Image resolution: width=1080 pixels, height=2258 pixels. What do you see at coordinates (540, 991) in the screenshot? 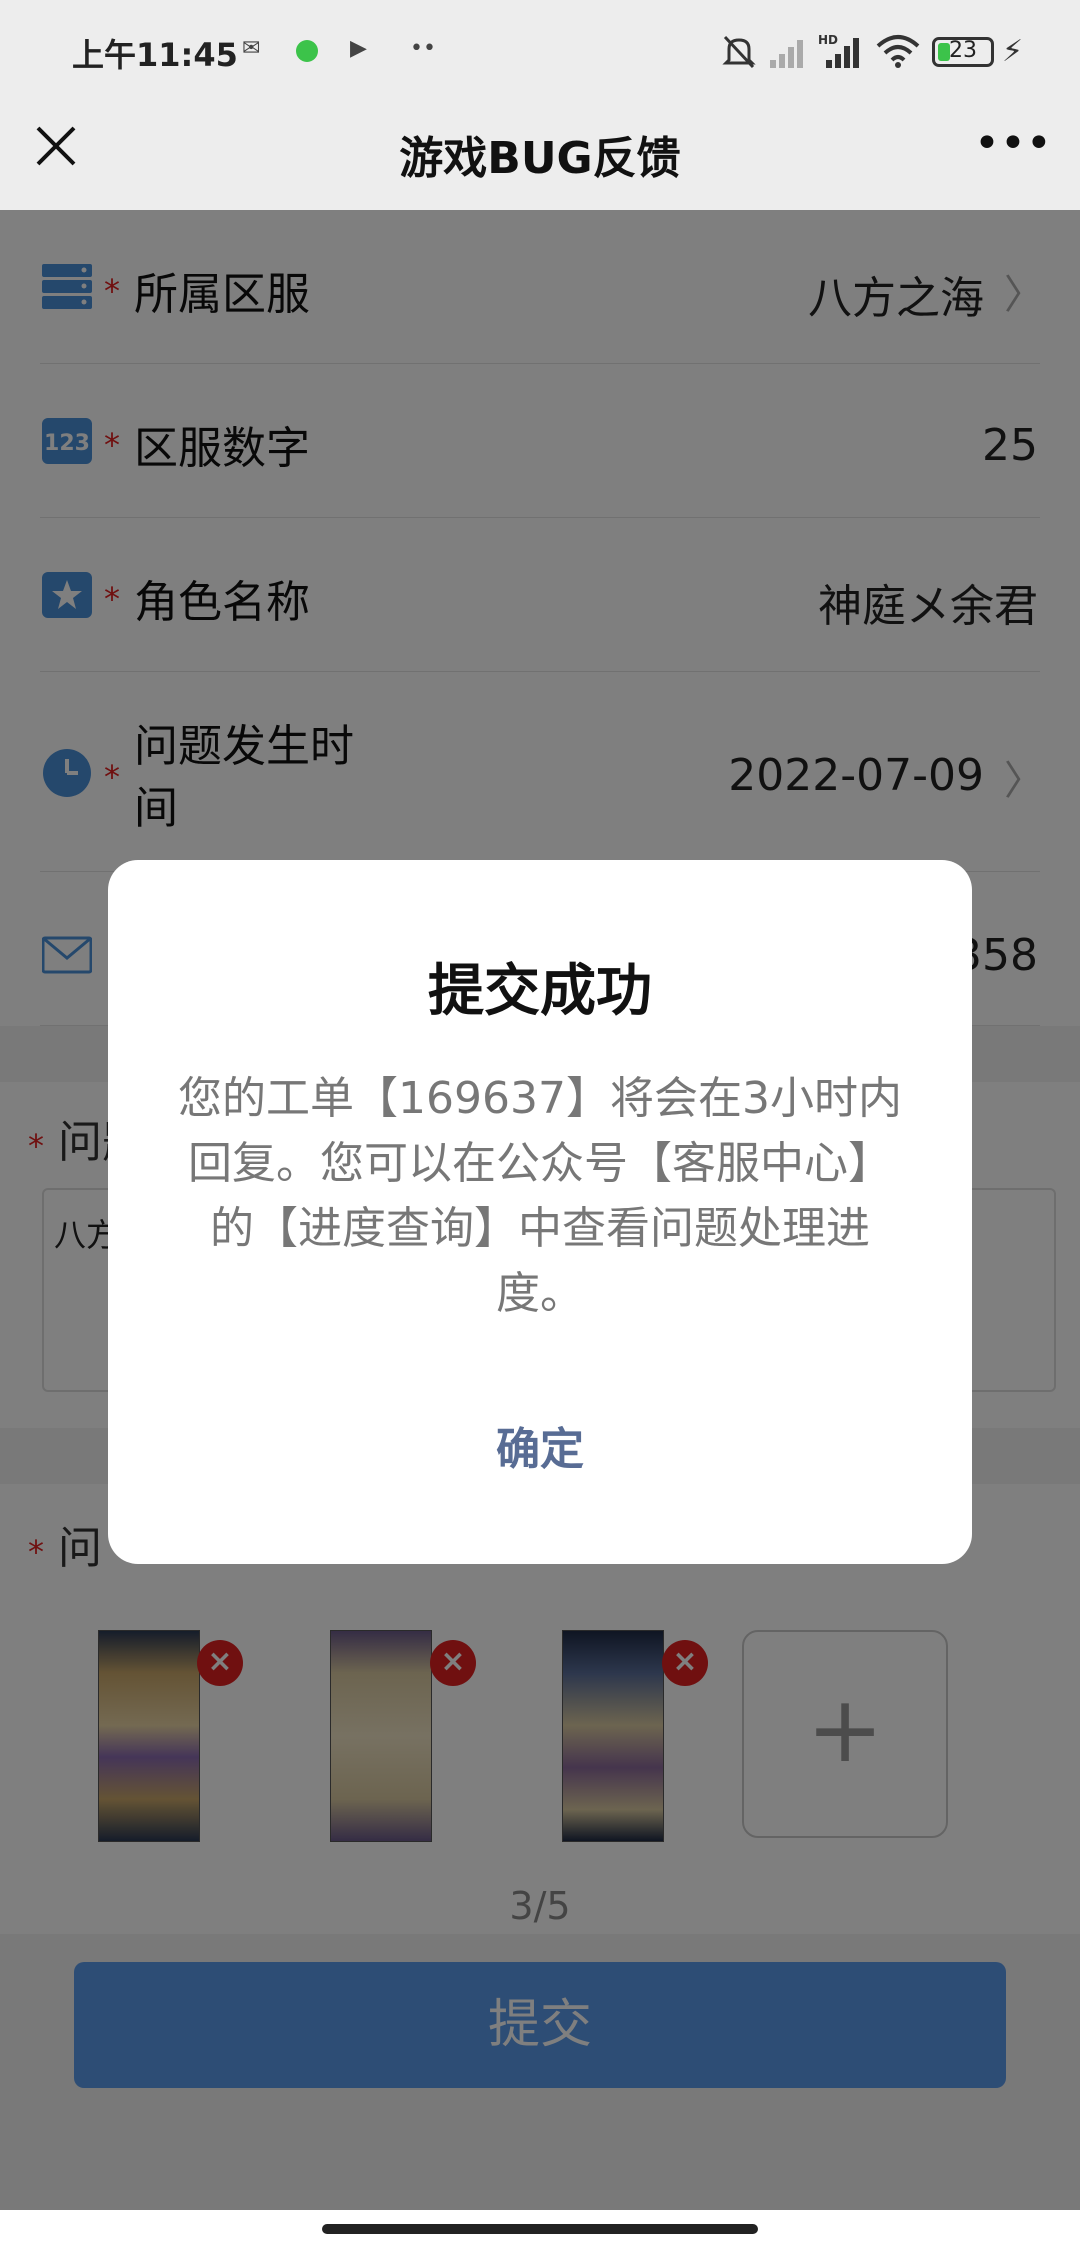
I see `dialog-title: 提交成功` at bounding box center [540, 991].